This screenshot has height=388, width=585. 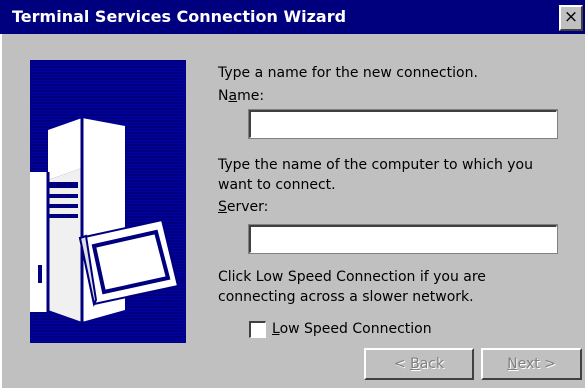 I want to click on server-input, so click(x=403, y=239).